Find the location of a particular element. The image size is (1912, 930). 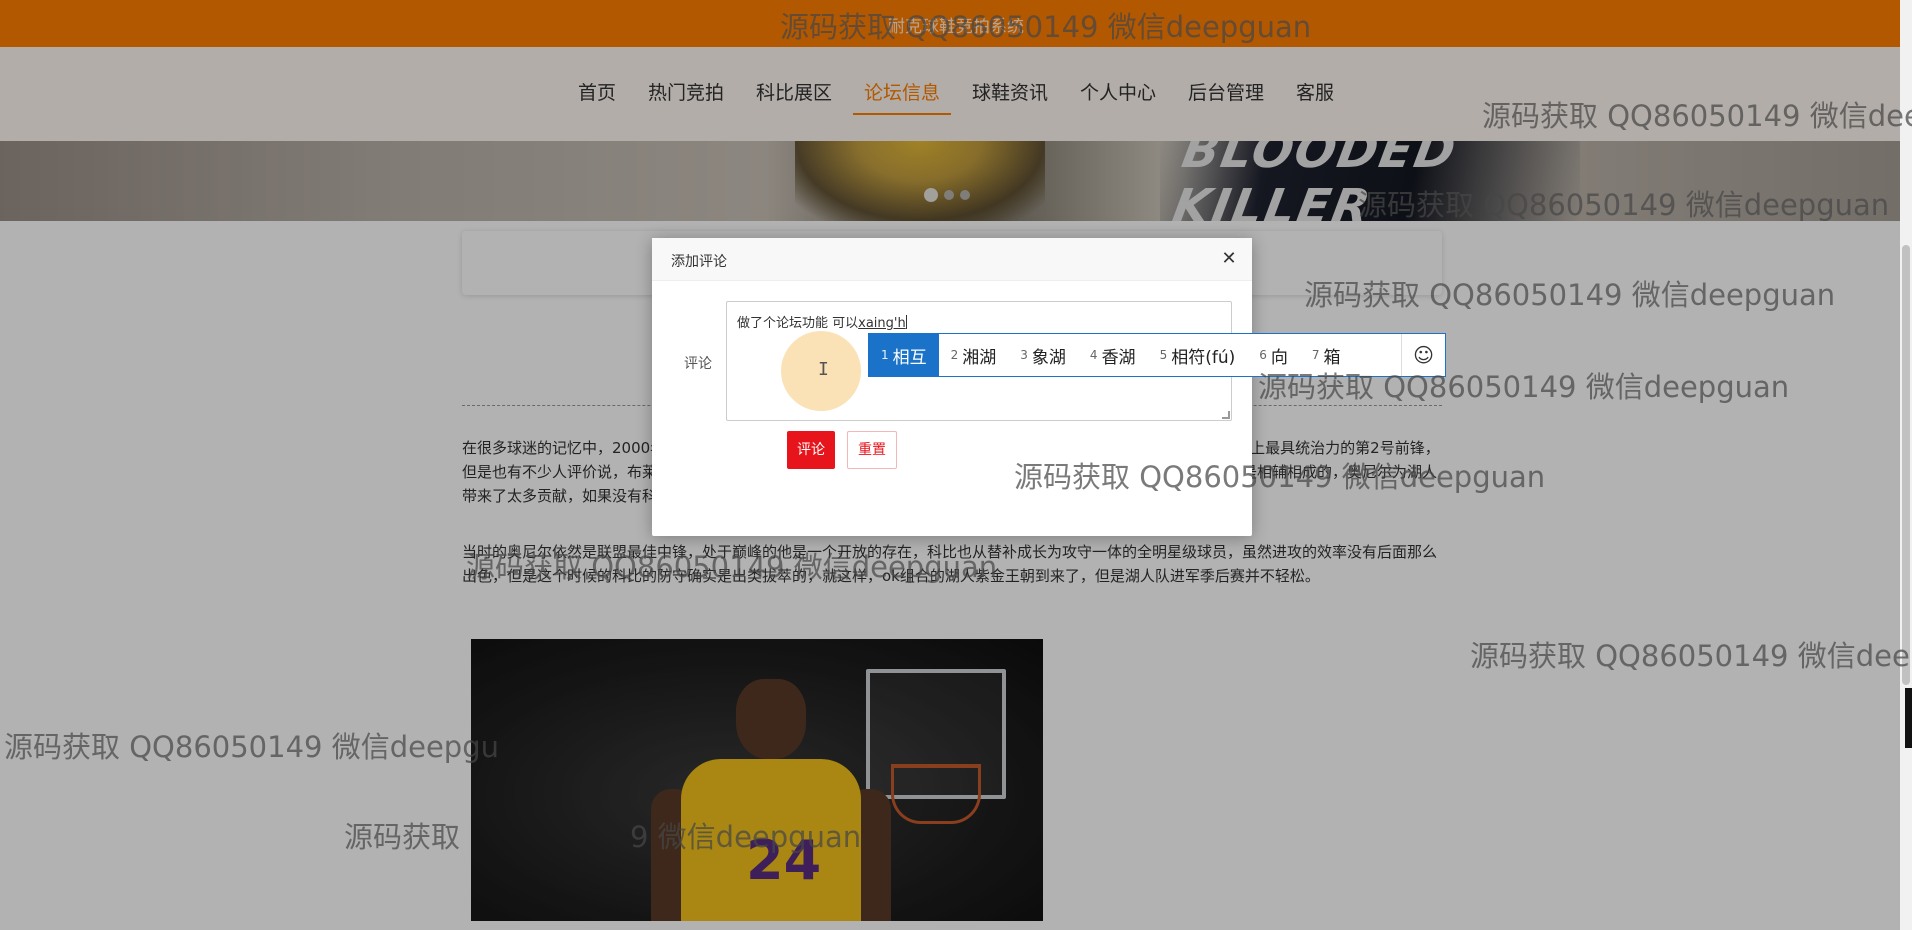

ime-candidate-2: 2 湘湖 is located at coordinates (974, 355).